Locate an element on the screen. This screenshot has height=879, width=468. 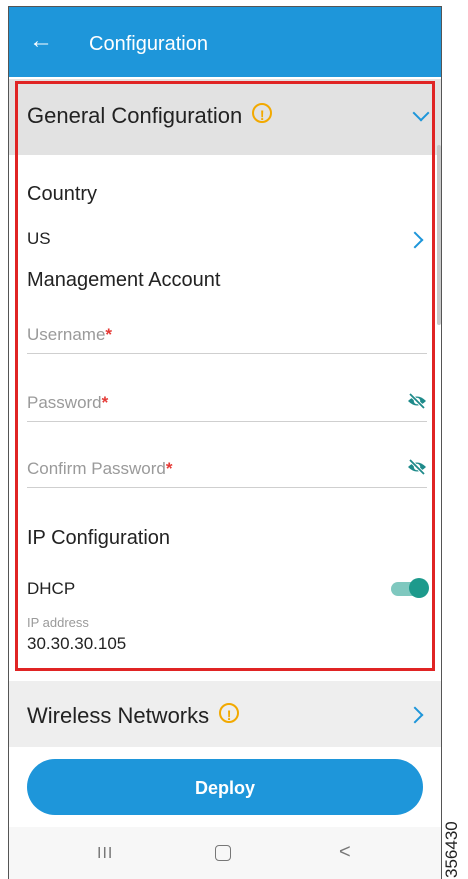
system-nav-bar: III < is located at coordinates (225, 853).